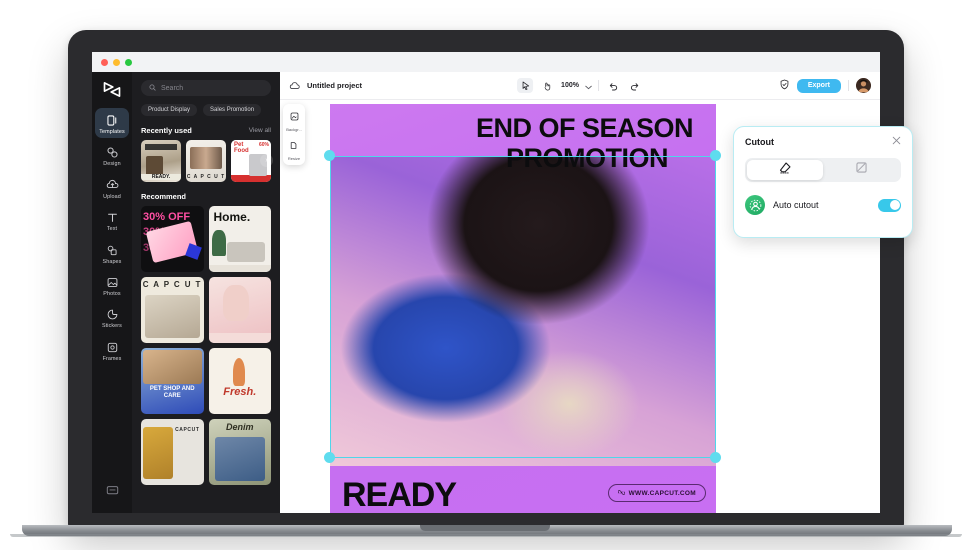  What do you see at coordinates (112, 196) in the screenshot?
I see `sidebar-item-label: Upload` at bounding box center [112, 196].